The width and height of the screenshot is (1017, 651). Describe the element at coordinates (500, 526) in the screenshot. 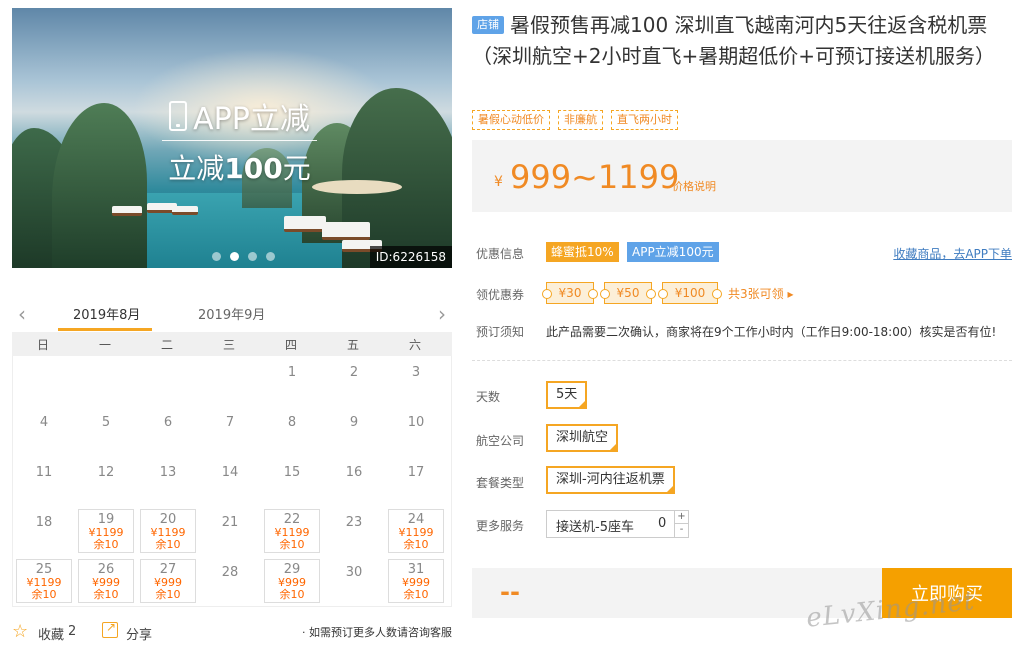

I see `more-services-label: 更多服务` at that location.